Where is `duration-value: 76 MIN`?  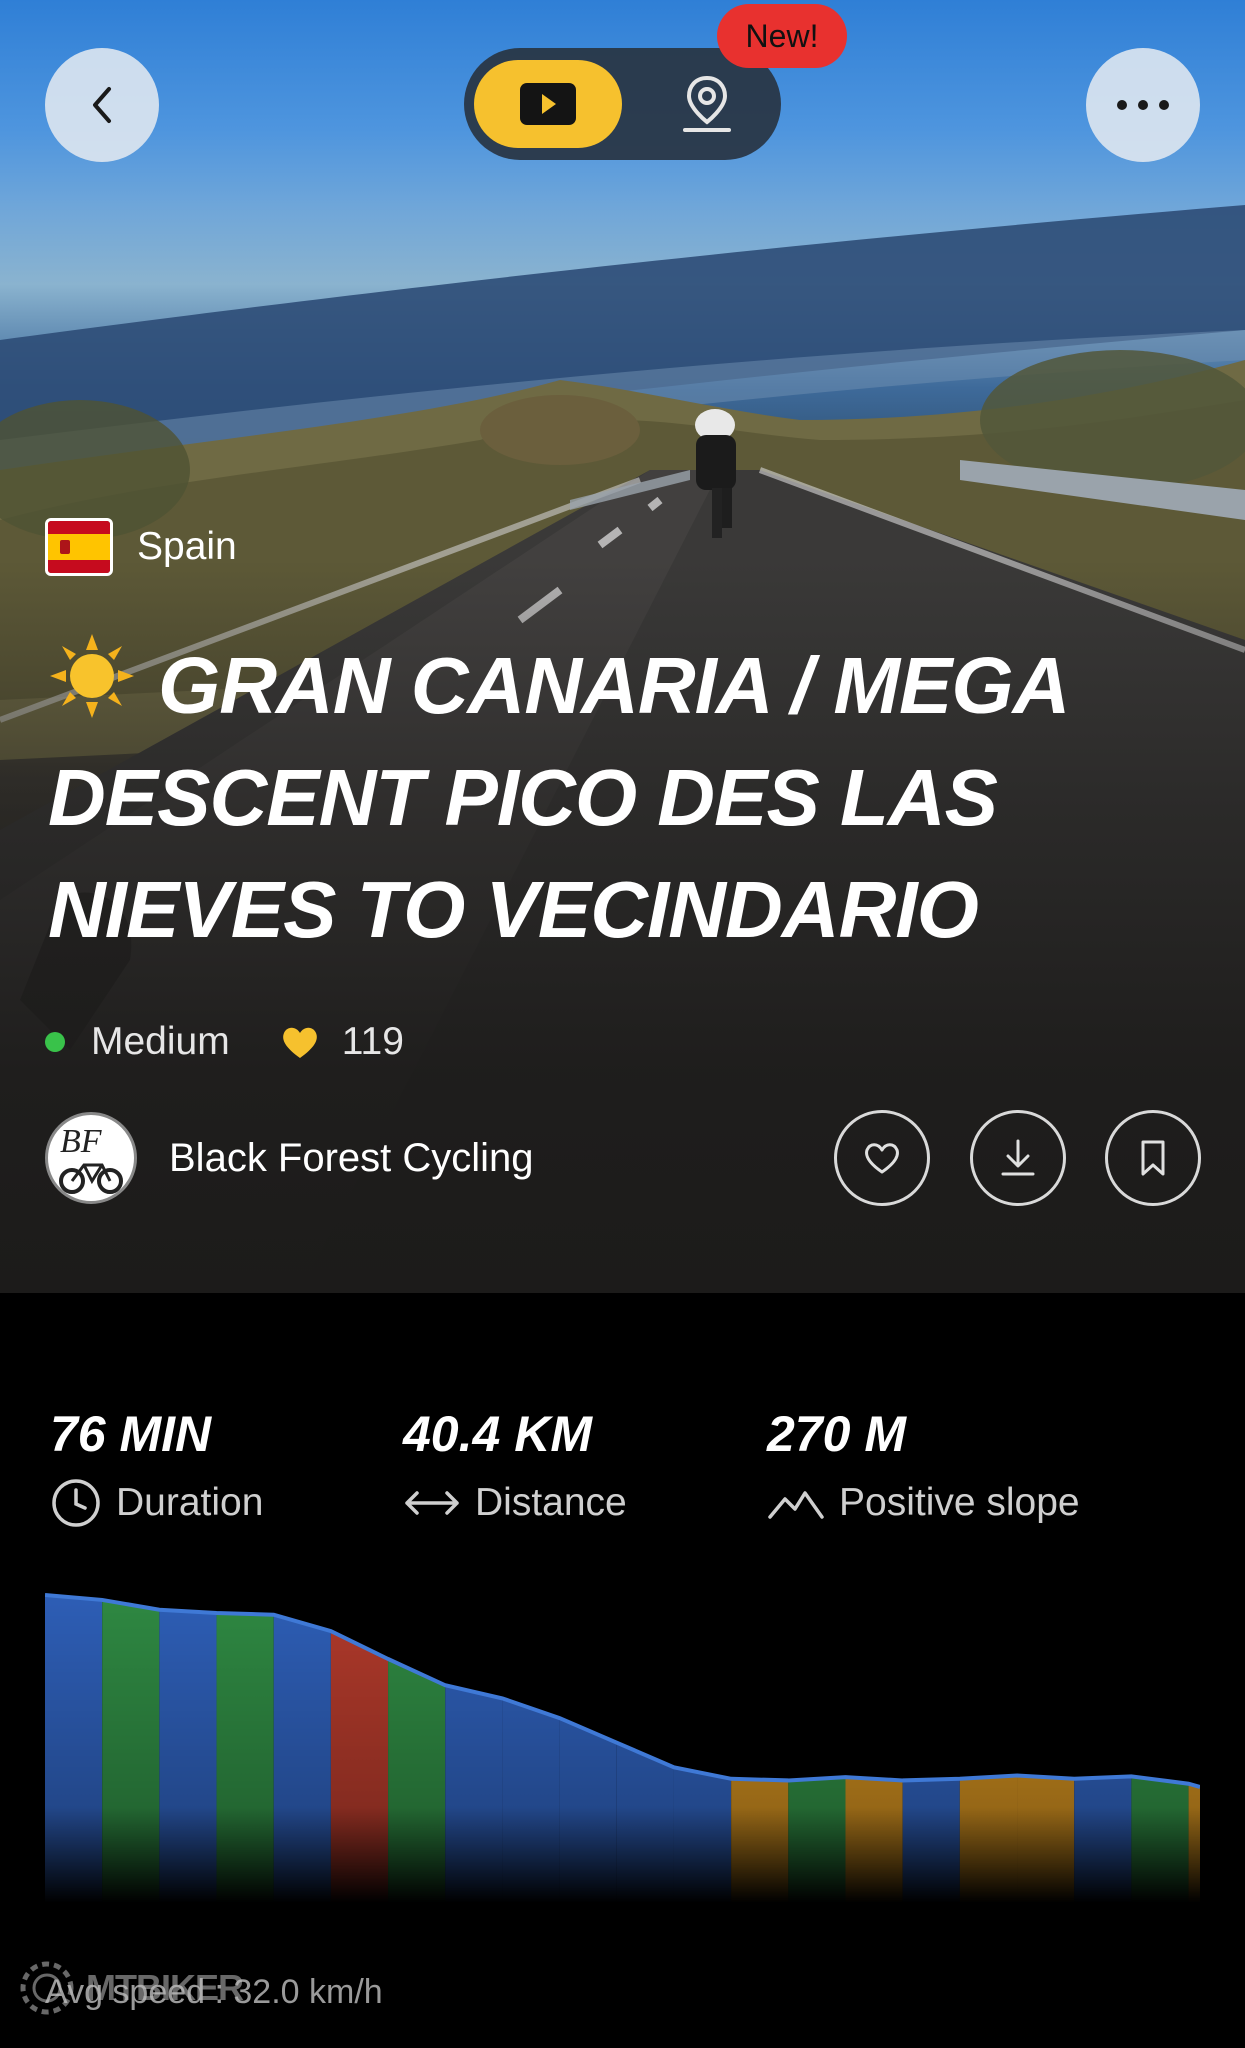 duration-value: 76 MIN is located at coordinates (131, 1434).